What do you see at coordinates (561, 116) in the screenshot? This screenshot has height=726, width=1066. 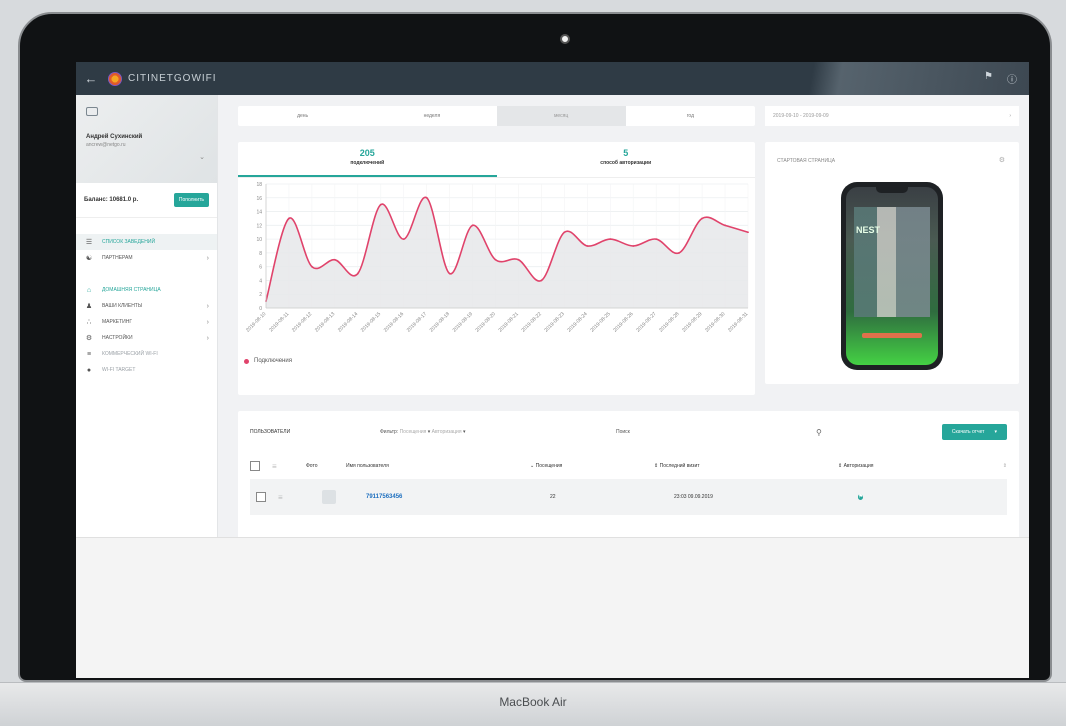 I see `tab-month: месяц` at bounding box center [561, 116].